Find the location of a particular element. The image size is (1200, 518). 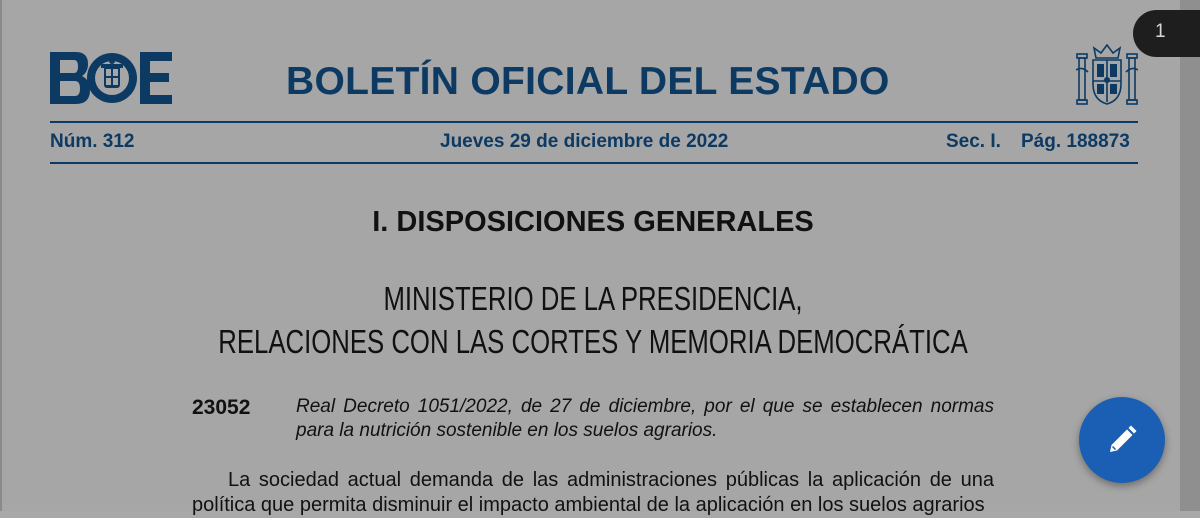

page-indicator: 1 is located at coordinates (1166, 33).